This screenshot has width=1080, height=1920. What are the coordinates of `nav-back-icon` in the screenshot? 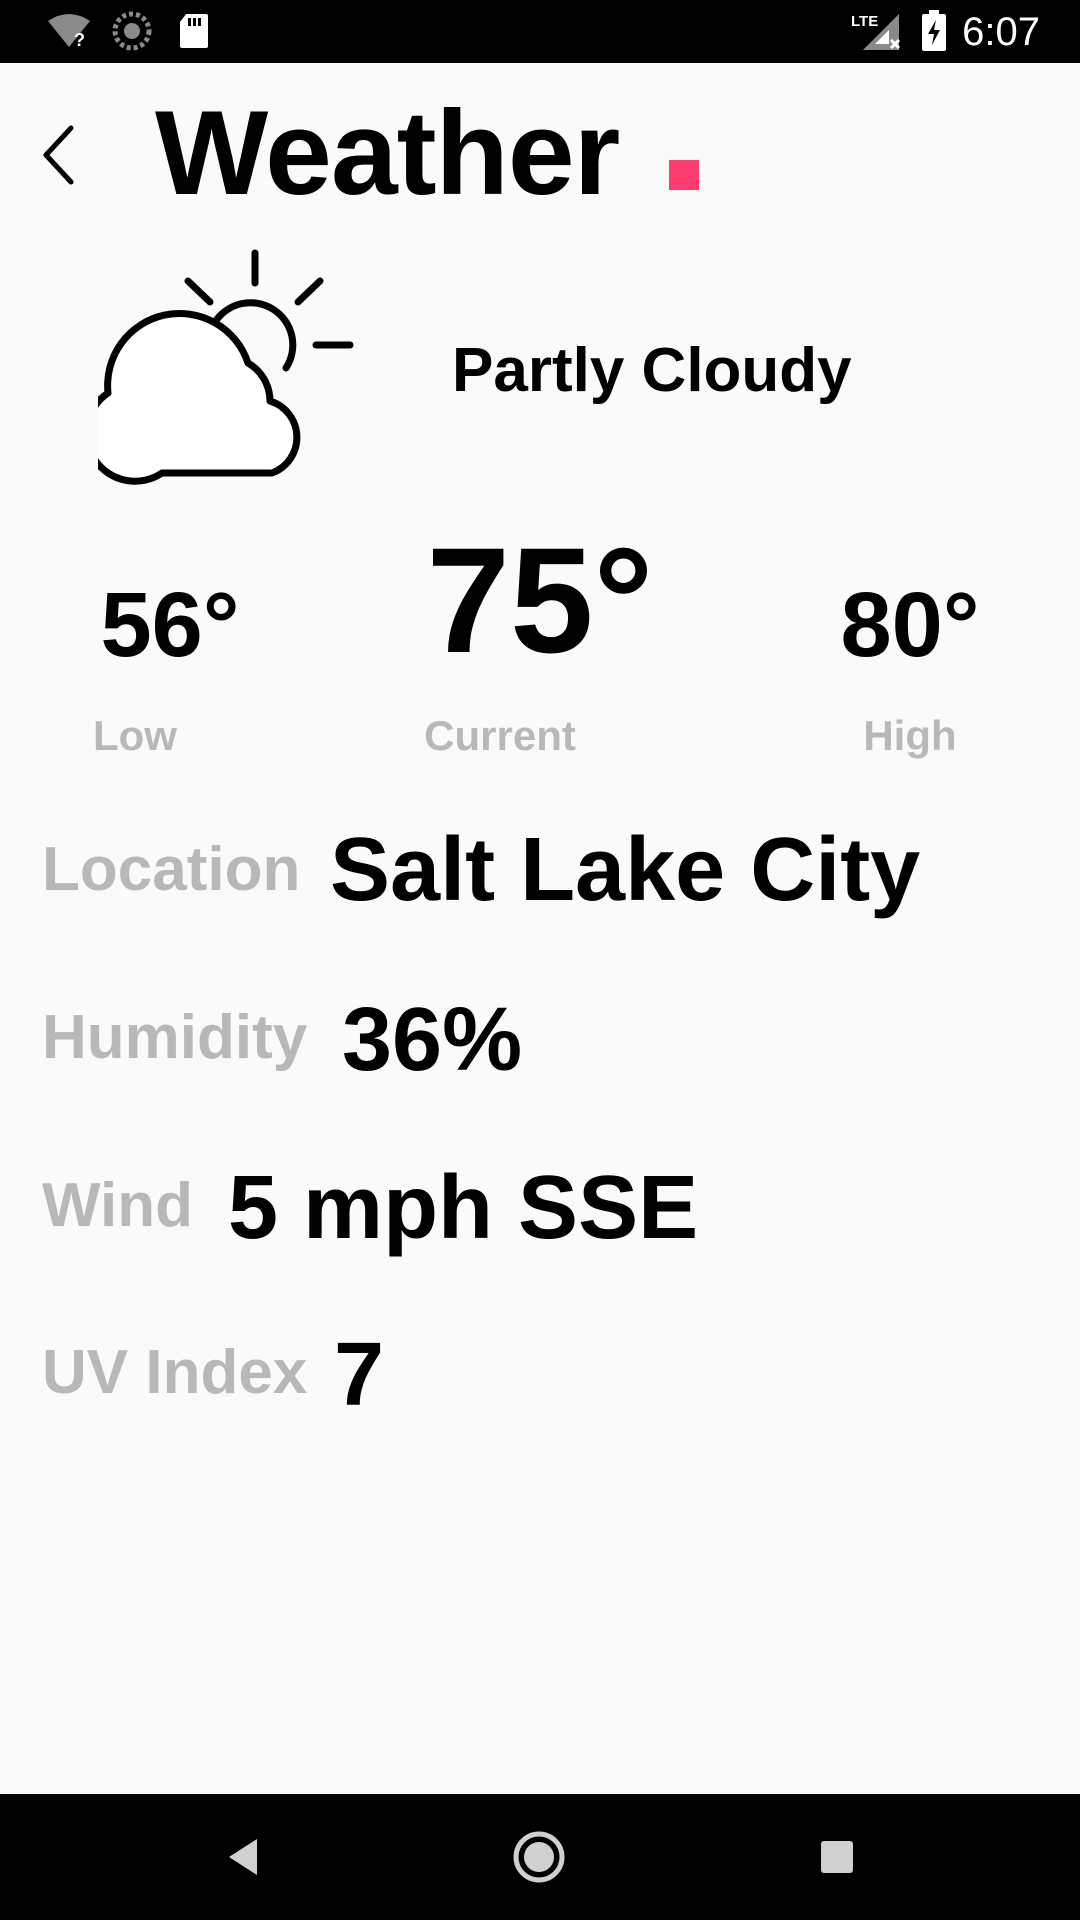 It's located at (243, 1857).